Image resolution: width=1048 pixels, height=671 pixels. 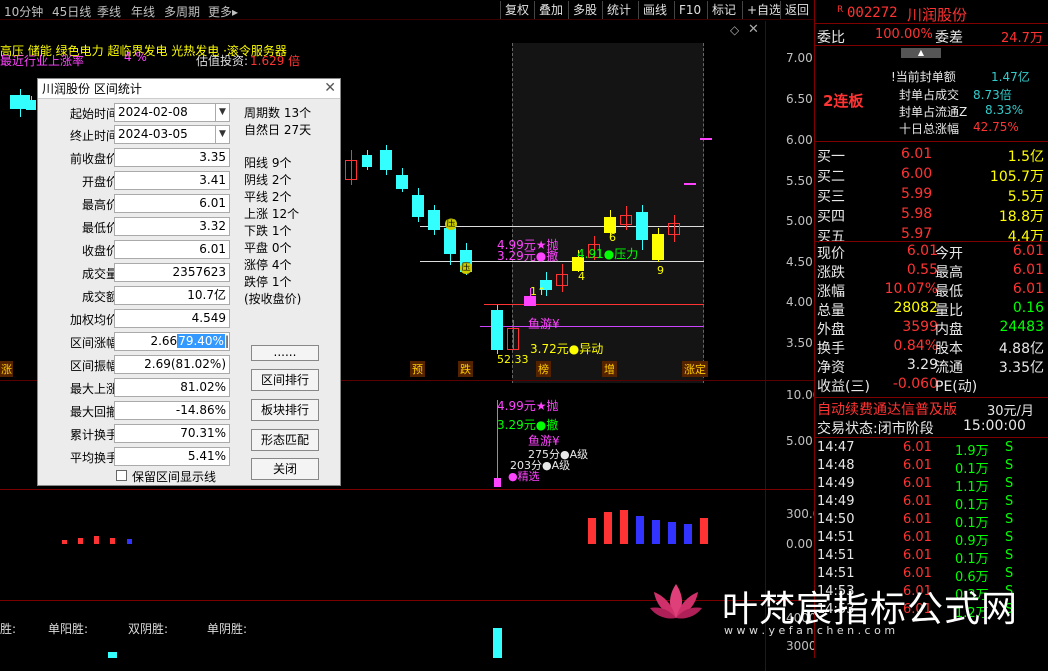 What do you see at coordinates (917, 174) in the screenshot?
I see `bid-price: 6.00` at bounding box center [917, 174].